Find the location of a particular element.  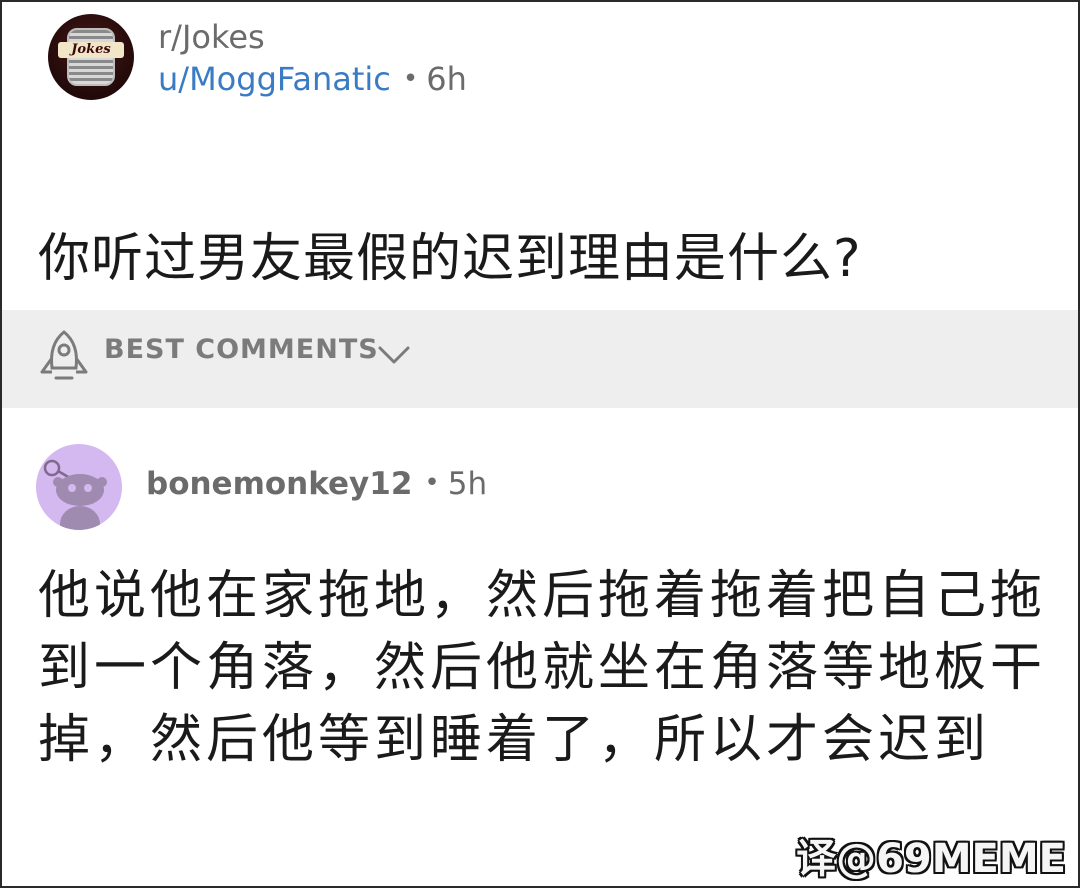

comment-time: 5h is located at coordinates (467, 484).